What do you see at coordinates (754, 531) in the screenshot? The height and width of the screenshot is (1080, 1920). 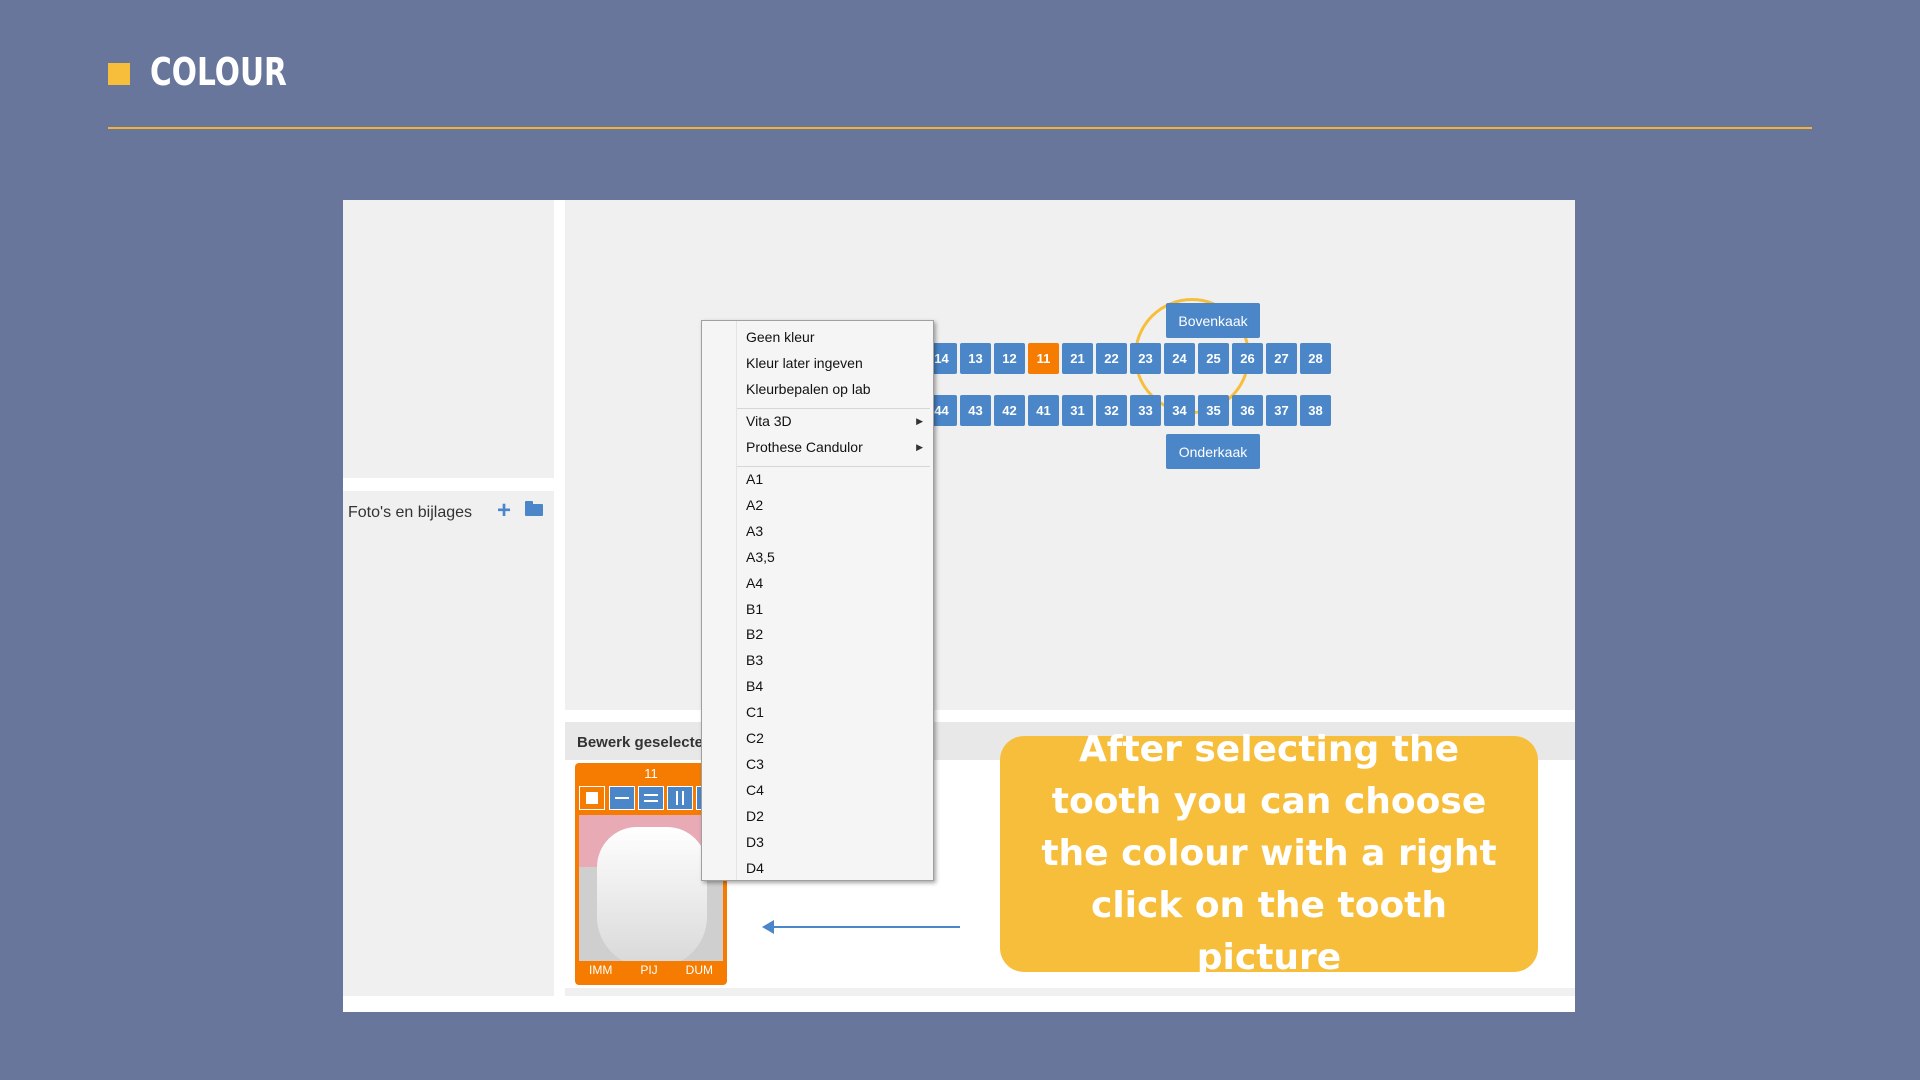 I see `shade-item-2: A3` at bounding box center [754, 531].